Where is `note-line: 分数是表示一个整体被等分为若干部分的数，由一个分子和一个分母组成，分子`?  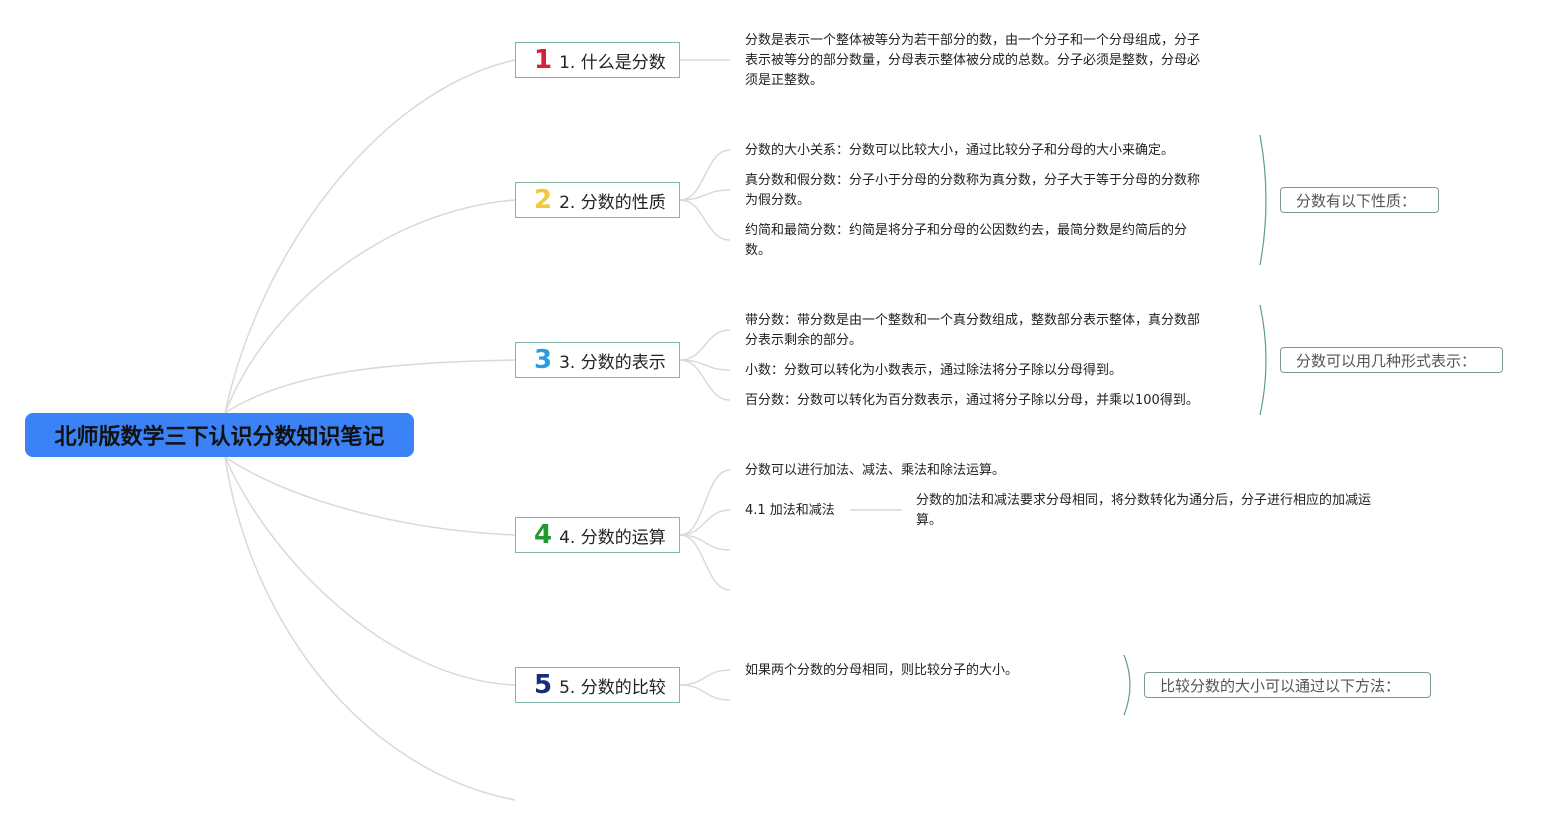 note-line: 分数是表示一个整体被等分为若干部分的数，由一个分子和一个分母组成，分子 is located at coordinates (973, 40).